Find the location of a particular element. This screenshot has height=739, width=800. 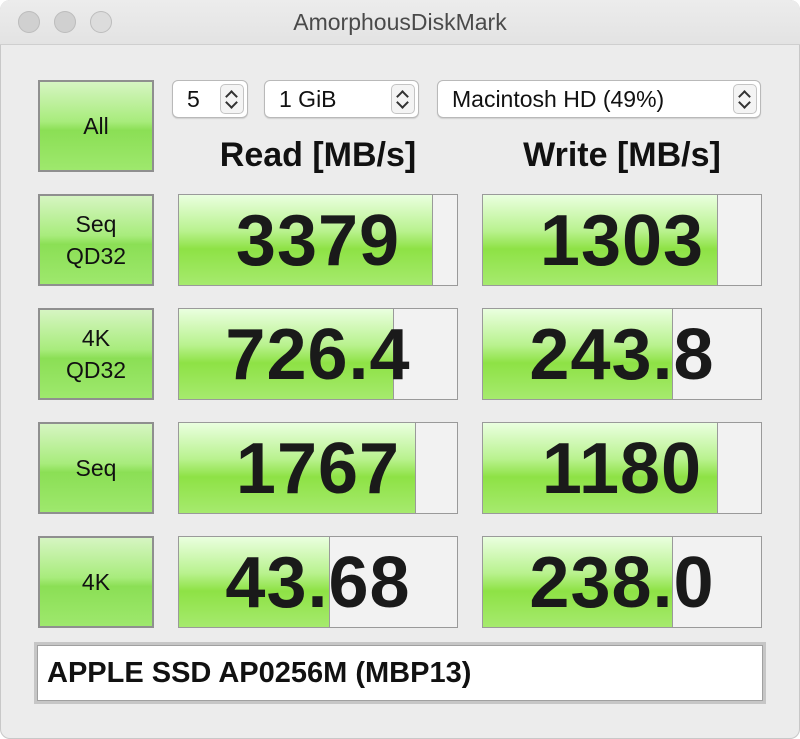

4k-qd32-read-result: 726.4 is located at coordinates (318, 354).